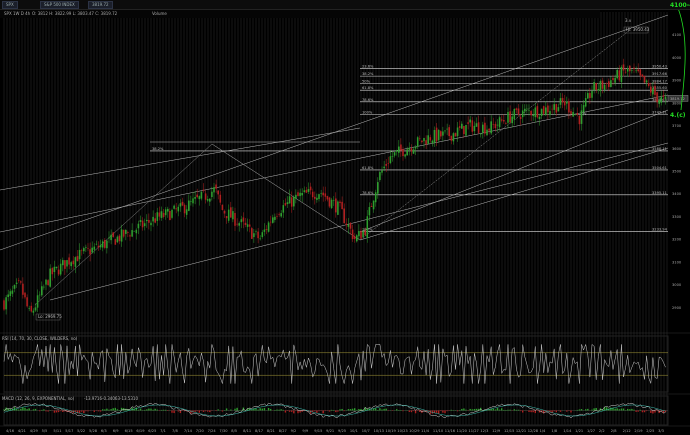 This screenshot has width=690, height=435. I want to click on x-tick-label: 9/2, so click(294, 431).